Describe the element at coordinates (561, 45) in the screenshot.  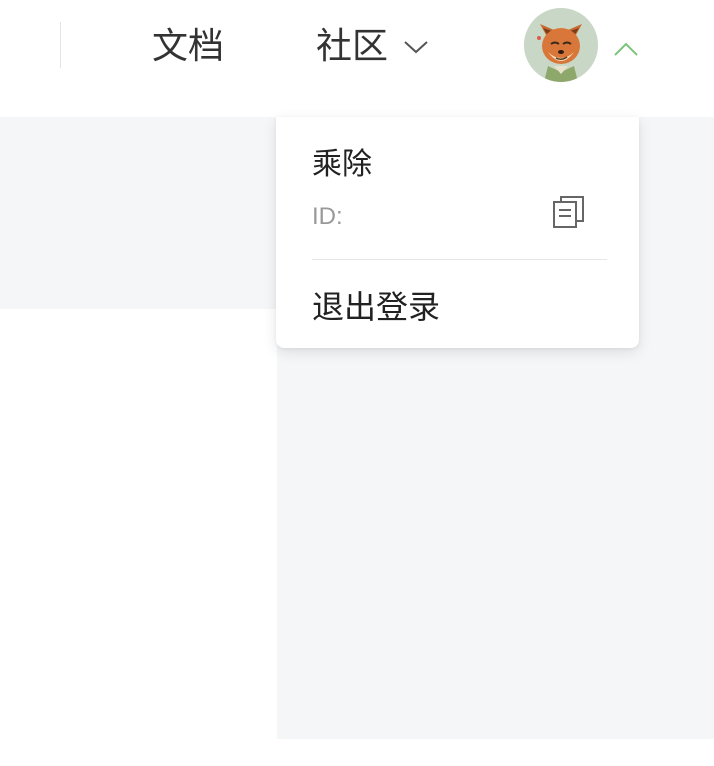
I see `fox-avatar-icon` at that location.